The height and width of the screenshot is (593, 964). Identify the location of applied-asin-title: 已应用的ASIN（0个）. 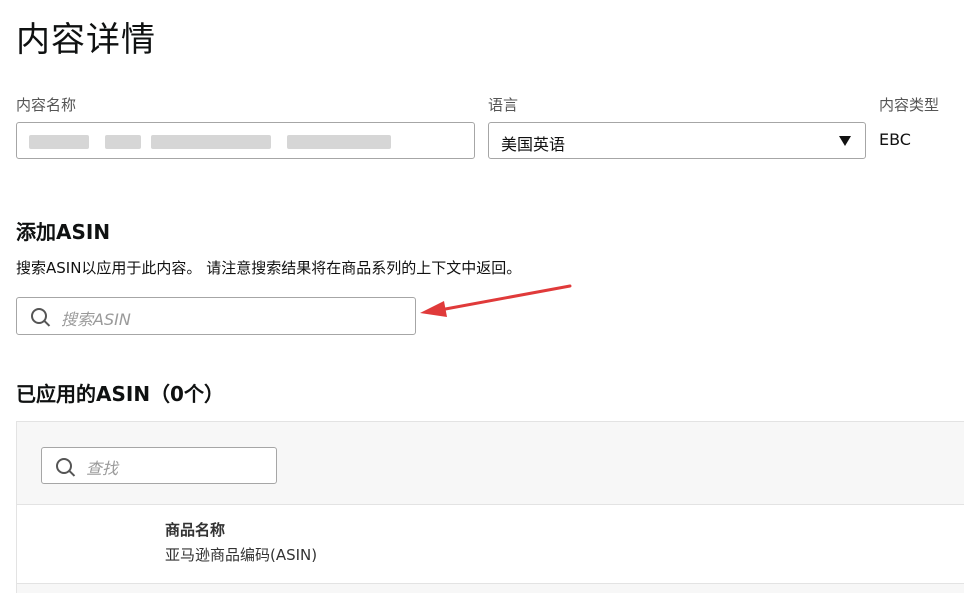
(120, 394).